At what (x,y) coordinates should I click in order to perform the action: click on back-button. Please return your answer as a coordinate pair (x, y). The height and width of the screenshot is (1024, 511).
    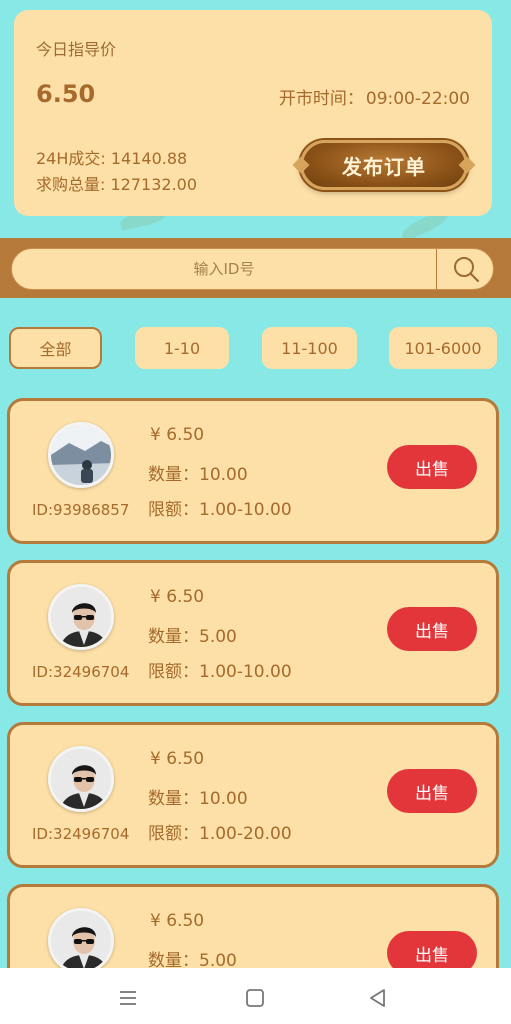
    Looking at the image, I should click on (378, 998).